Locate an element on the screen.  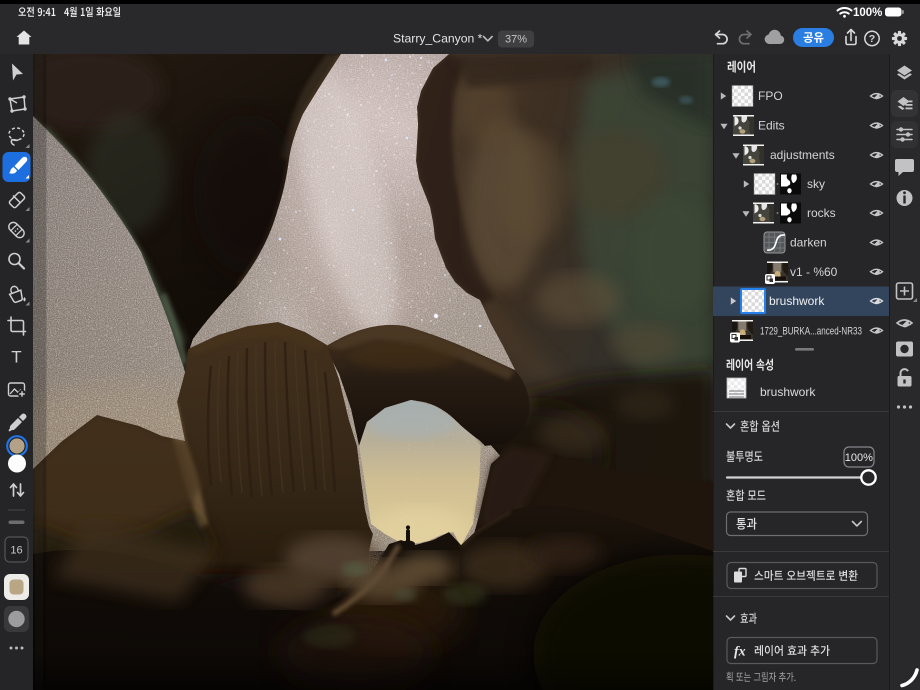
svg-text: 16 is located at coordinates (16, 551).